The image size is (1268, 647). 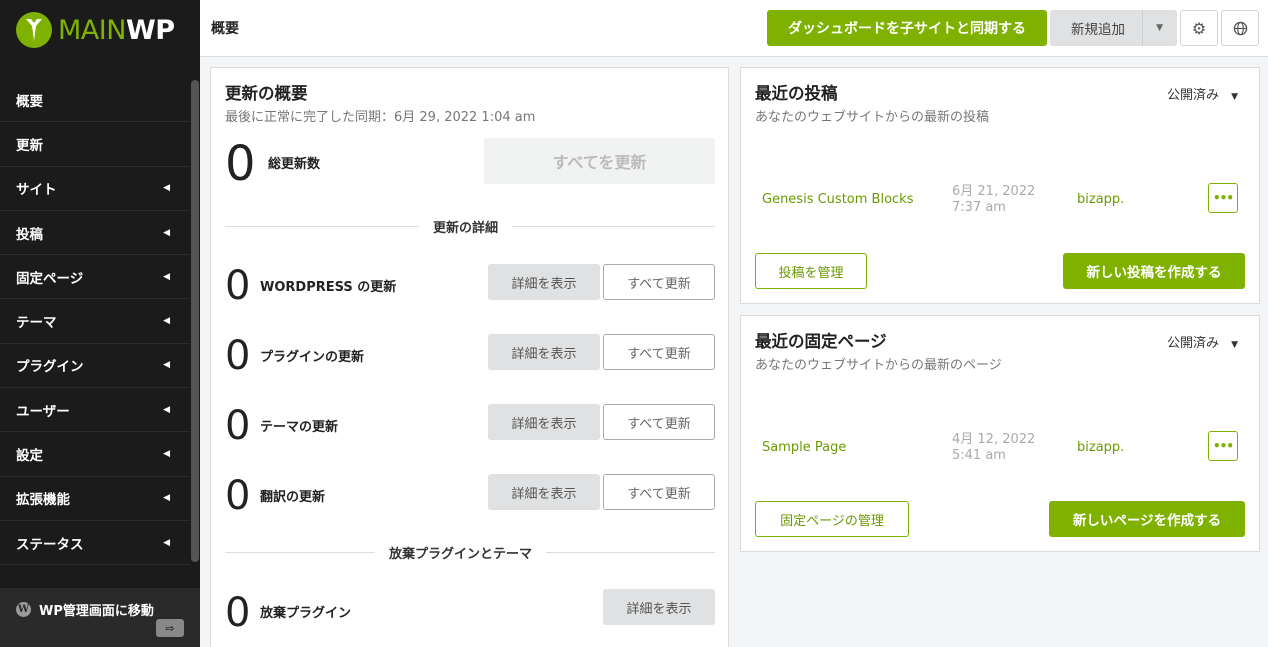 I want to click on sidebar-item: ステータス ◀, so click(x=95, y=543).